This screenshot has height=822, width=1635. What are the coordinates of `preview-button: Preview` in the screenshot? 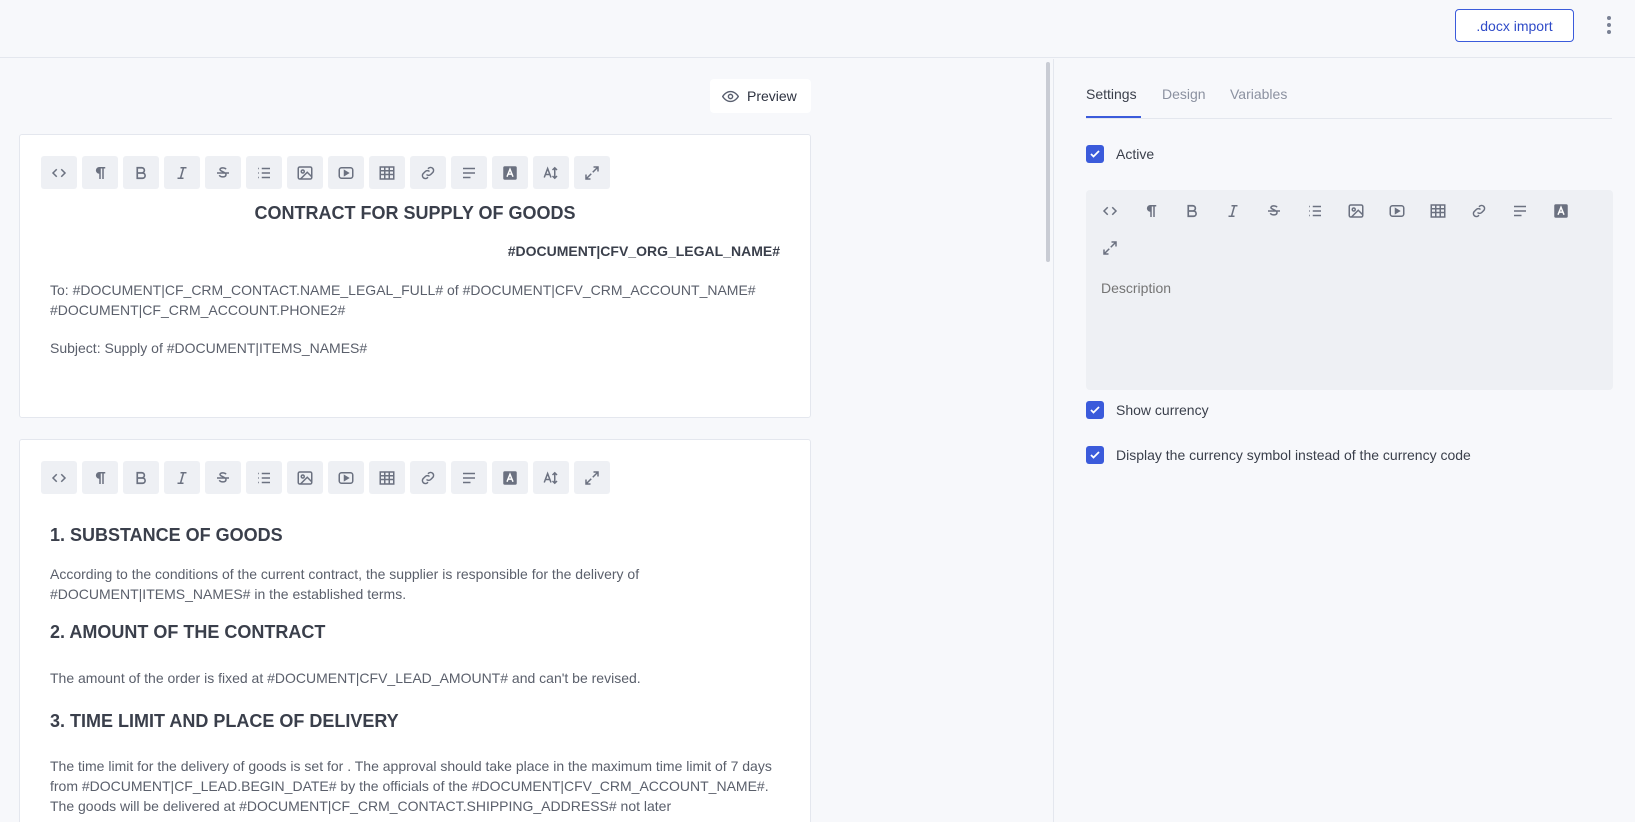 It's located at (760, 96).